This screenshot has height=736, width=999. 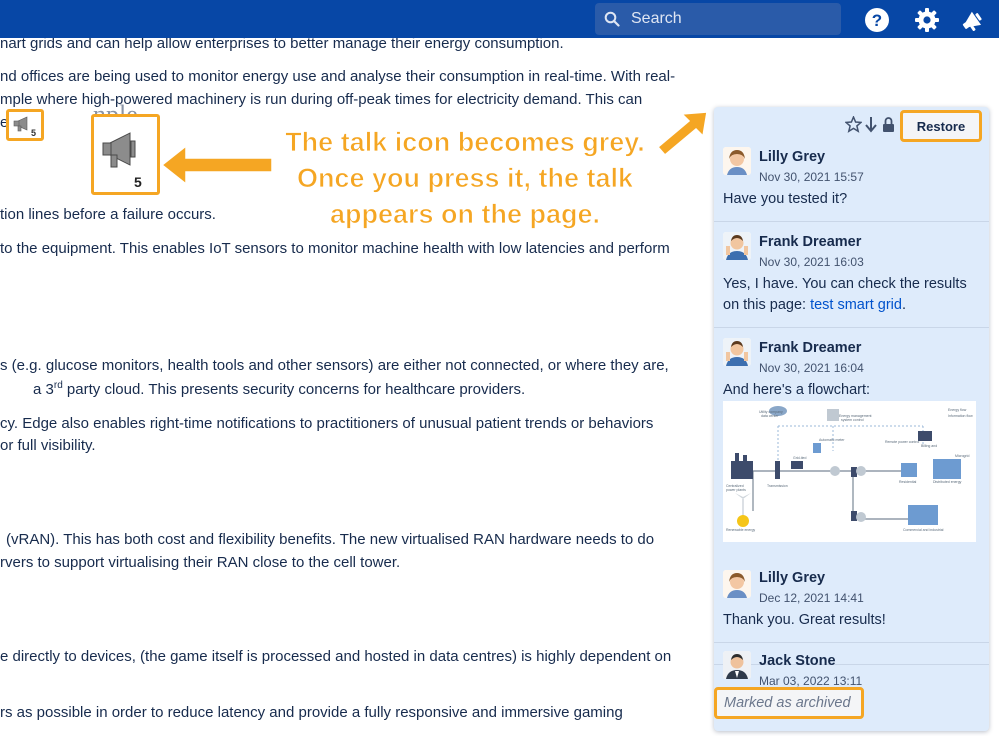 What do you see at coordinates (929, 446) in the screenshot?
I see `svg-text: Billing and` at bounding box center [929, 446].